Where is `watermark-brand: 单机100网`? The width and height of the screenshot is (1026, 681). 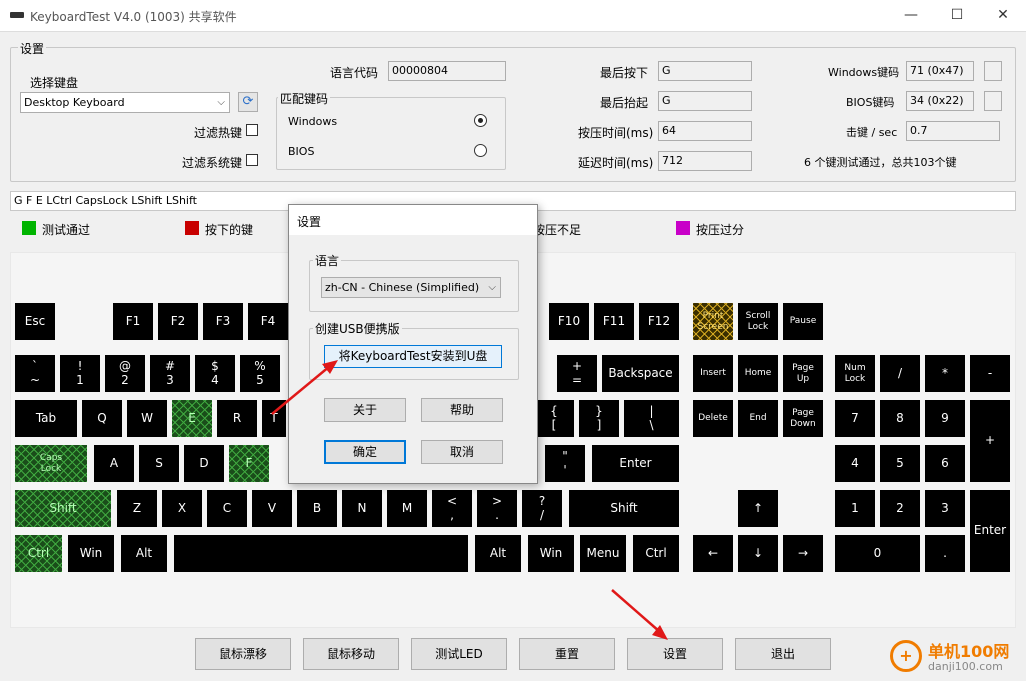 watermark-brand: 单机100网 is located at coordinates (969, 651).